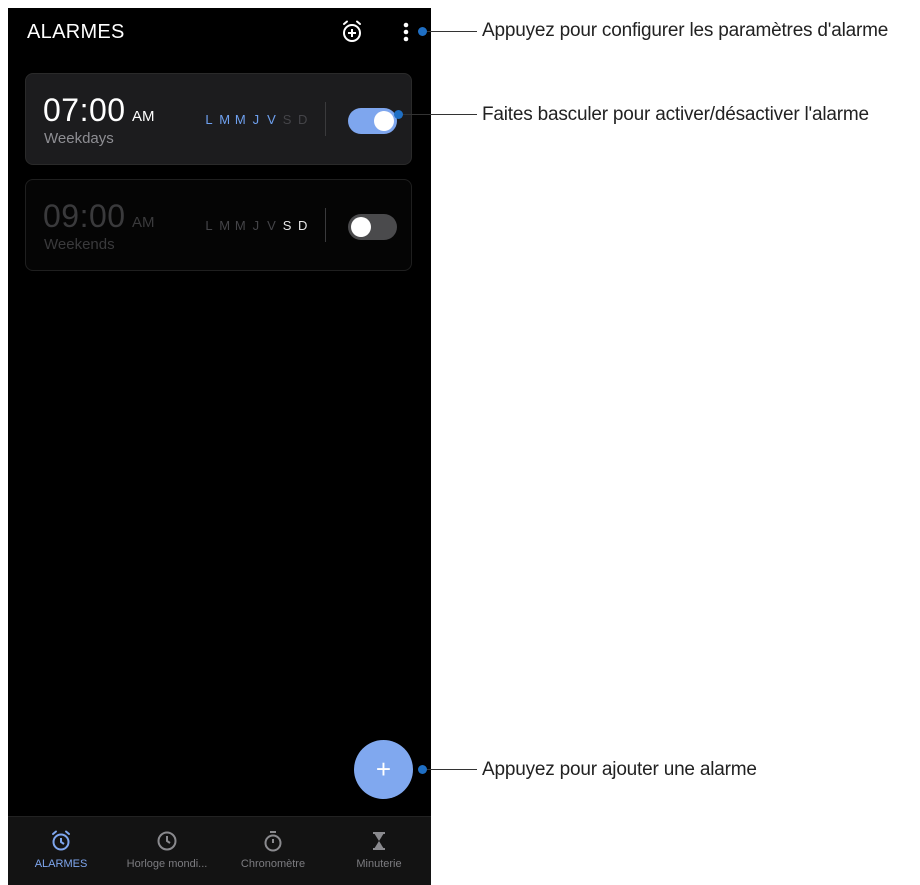 Image resolution: width=920 pixels, height=885 pixels. I want to click on more-vert-icon, so click(406, 32).